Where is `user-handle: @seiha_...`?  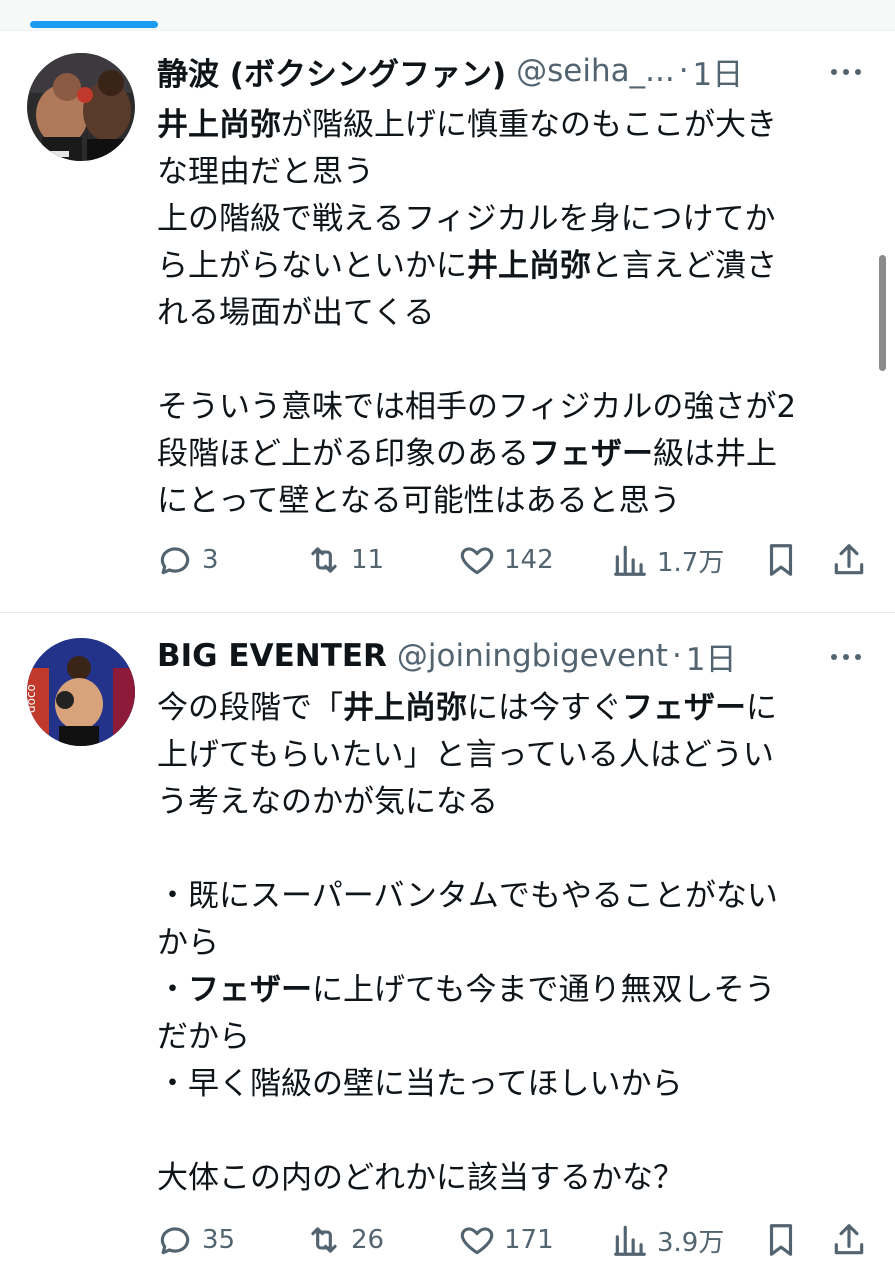 user-handle: @seiha_... is located at coordinates (595, 71).